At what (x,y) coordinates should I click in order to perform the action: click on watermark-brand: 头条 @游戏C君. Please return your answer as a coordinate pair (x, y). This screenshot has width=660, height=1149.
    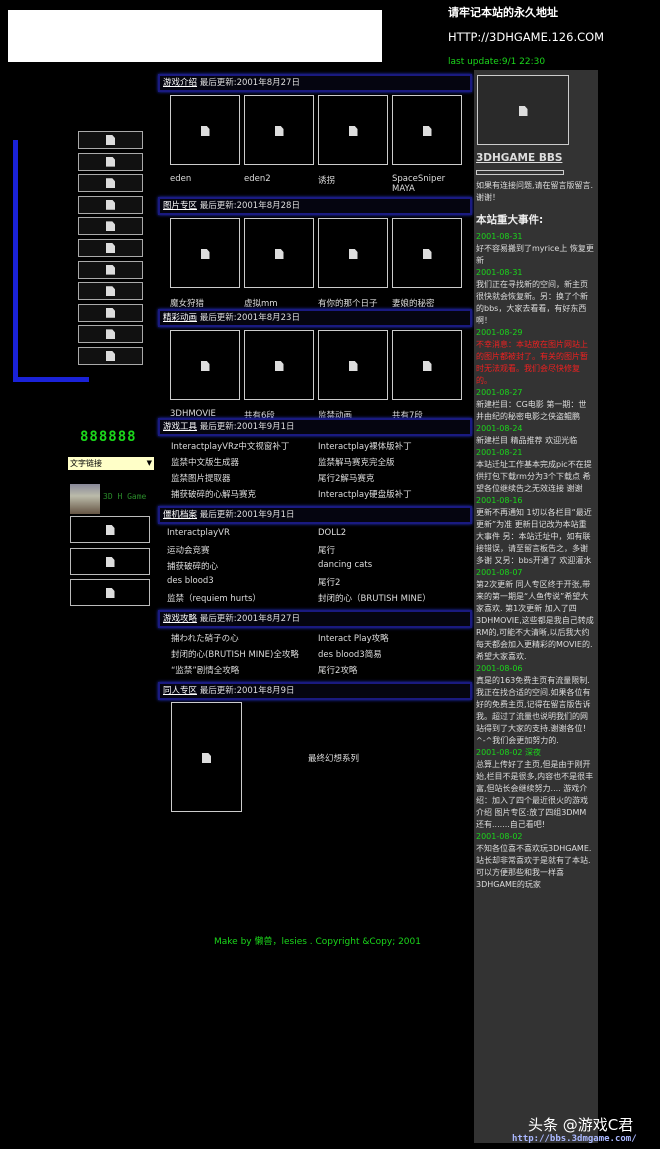
    Looking at the image, I should click on (581, 1125).